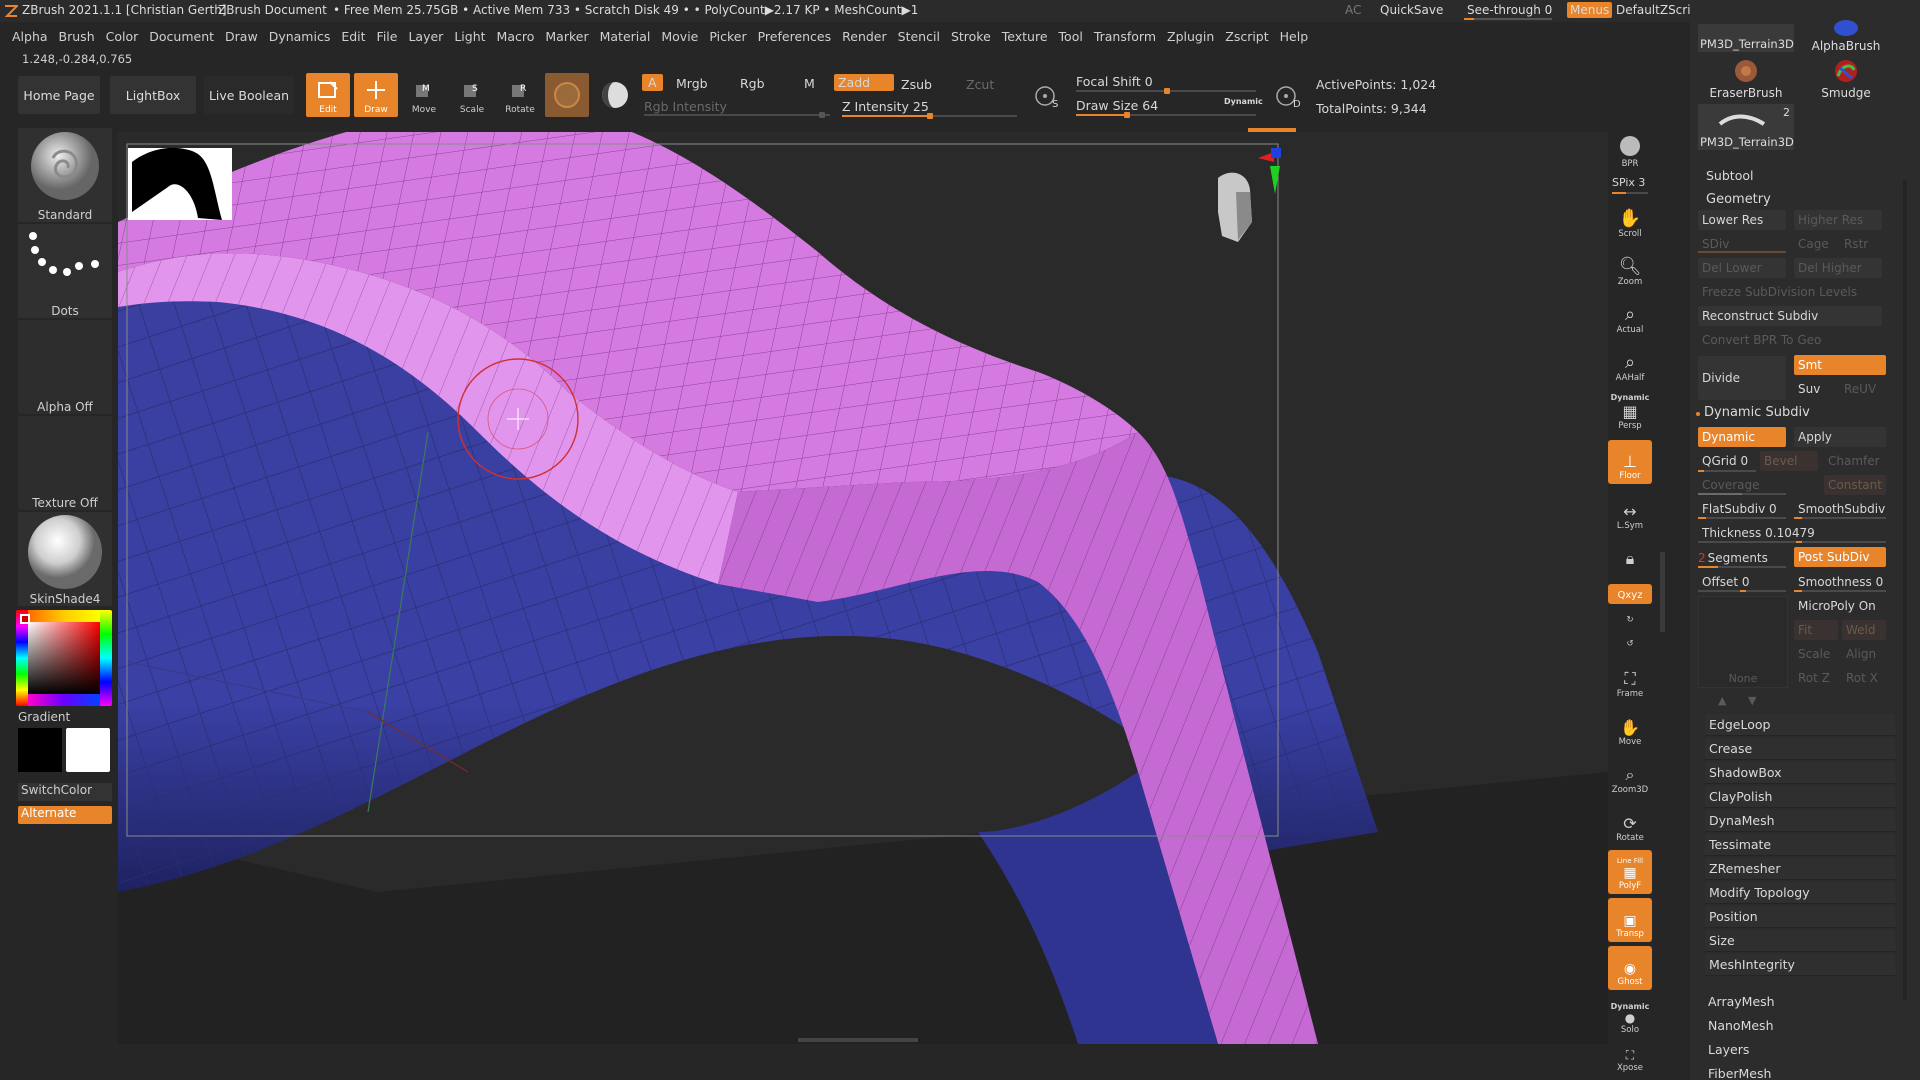  Describe the element at coordinates (1800, 893) in the screenshot. I see `section-modify-topology: Modify Topology` at that location.